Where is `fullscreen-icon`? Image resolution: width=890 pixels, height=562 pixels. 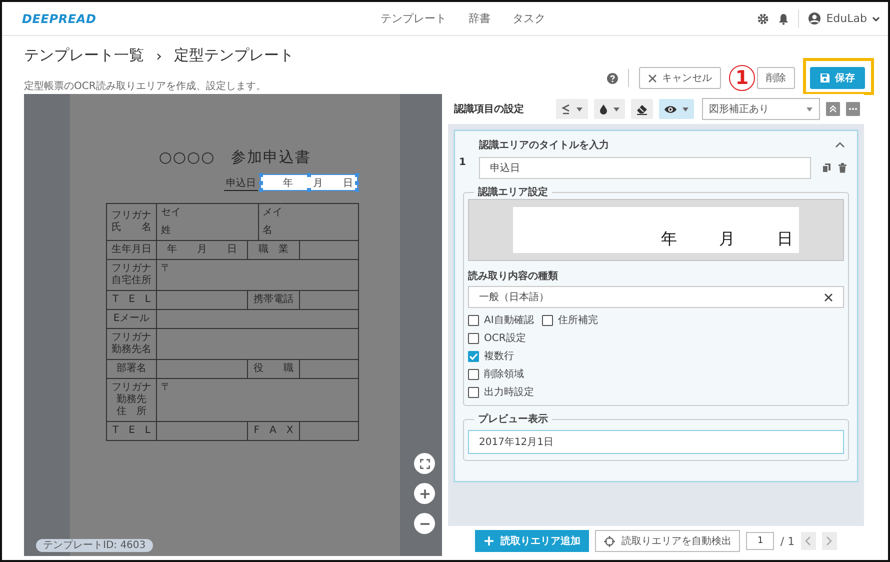 fullscreen-icon is located at coordinates (425, 463).